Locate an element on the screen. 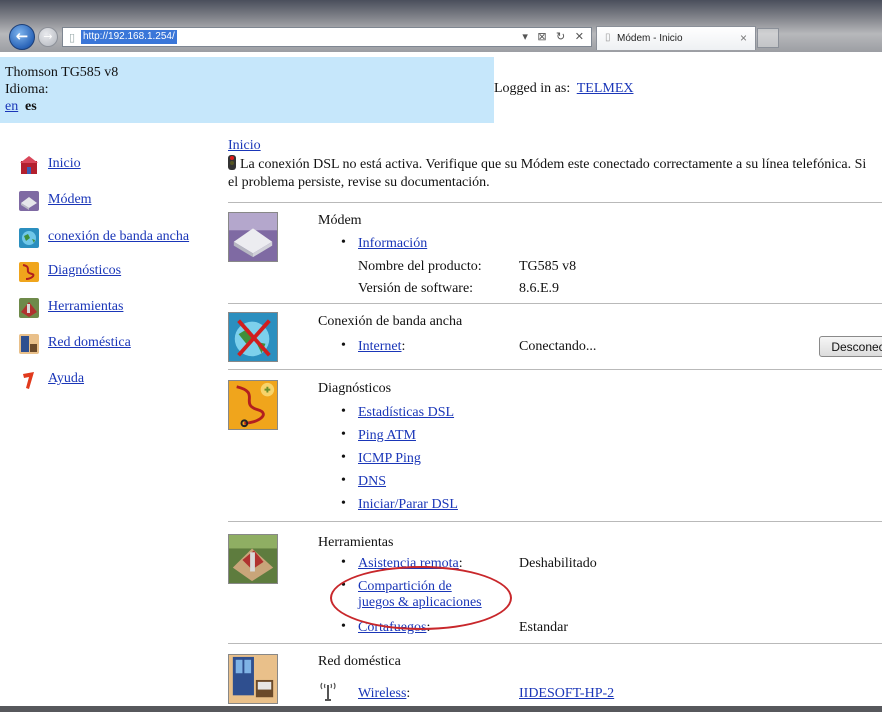  diagnostics-title: Diagnósticos is located at coordinates (355, 388).